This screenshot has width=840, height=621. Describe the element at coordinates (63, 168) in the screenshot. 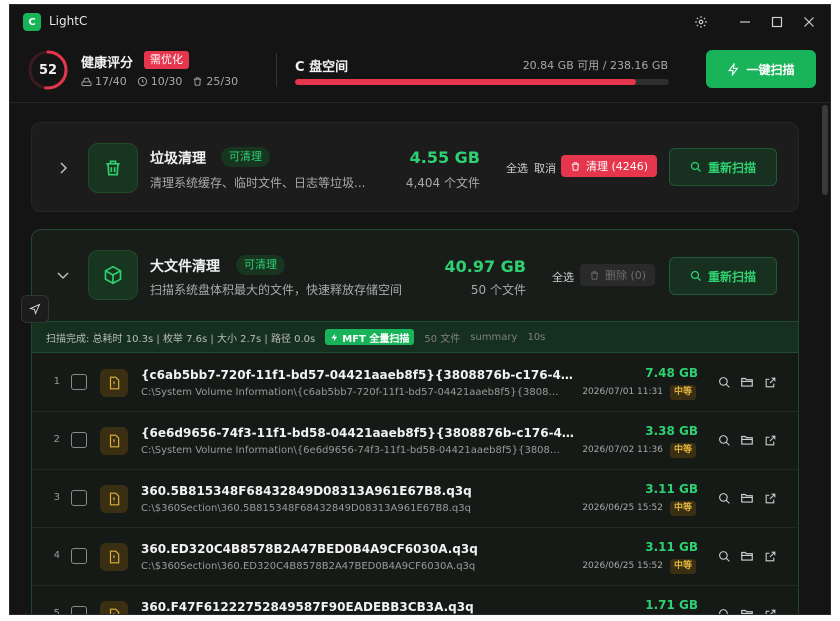

I see `chevron-right-icon` at that location.